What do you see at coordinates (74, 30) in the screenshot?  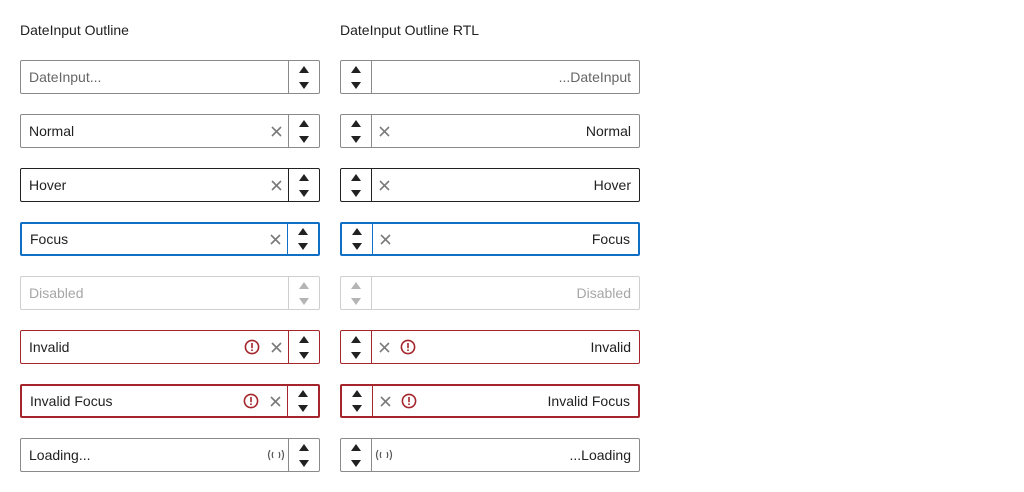 I see `column-heading: DateInput Outline` at bounding box center [74, 30].